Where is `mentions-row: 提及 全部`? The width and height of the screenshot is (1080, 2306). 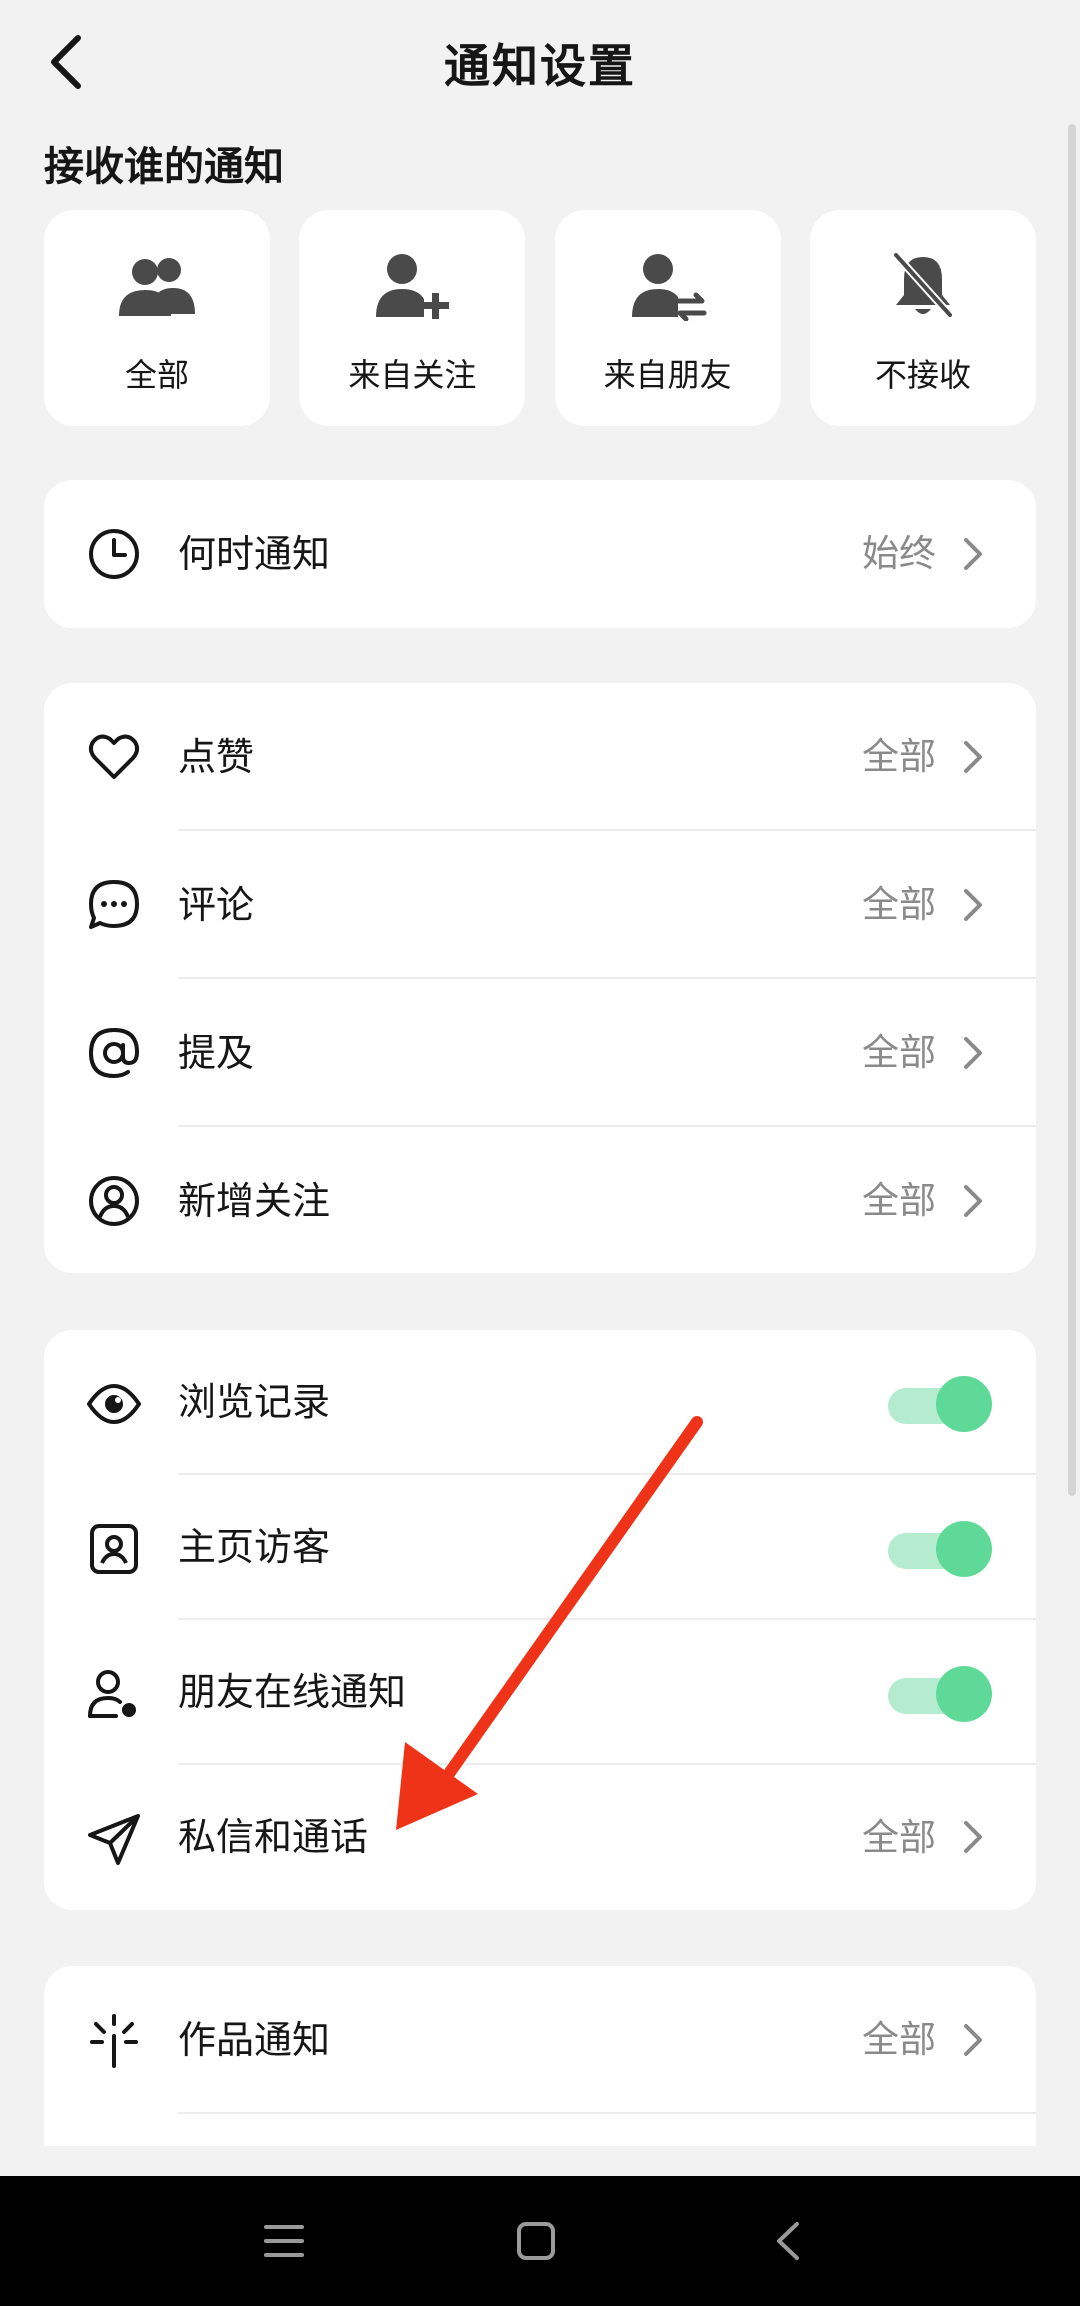 mentions-row: 提及 全部 is located at coordinates (540, 1053).